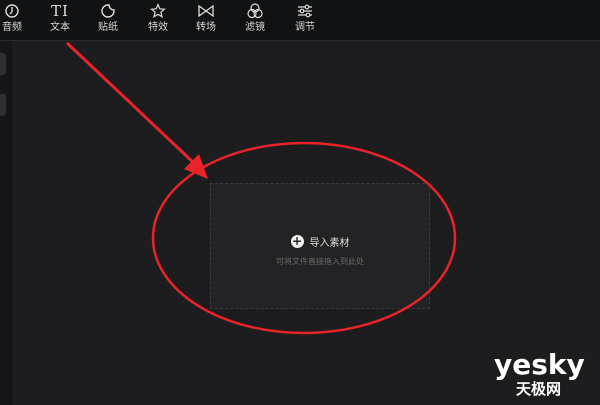  What do you see at coordinates (539, 389) in the screenshot?
I see `watermark-brand-cn: 天极网` at bounding box center [539, 389].